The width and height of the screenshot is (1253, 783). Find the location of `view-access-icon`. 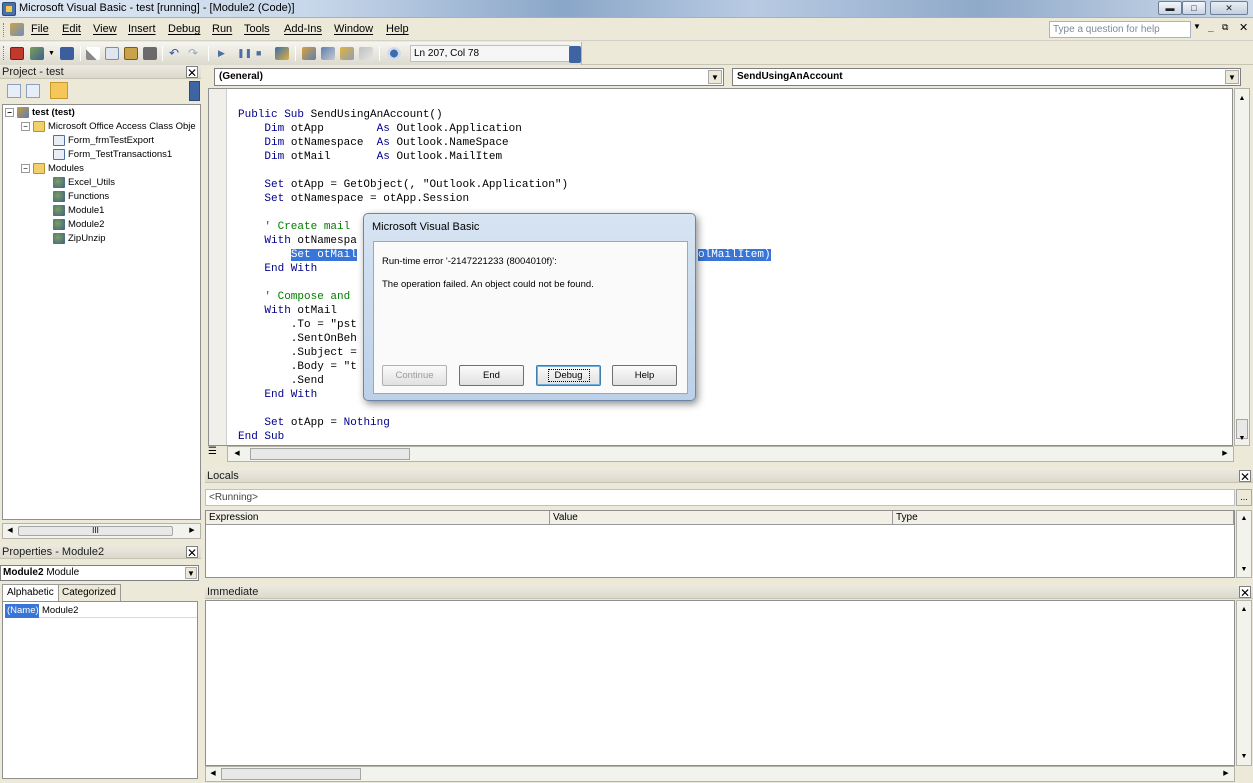

view-access-icon is located at coordinates (17, 53).